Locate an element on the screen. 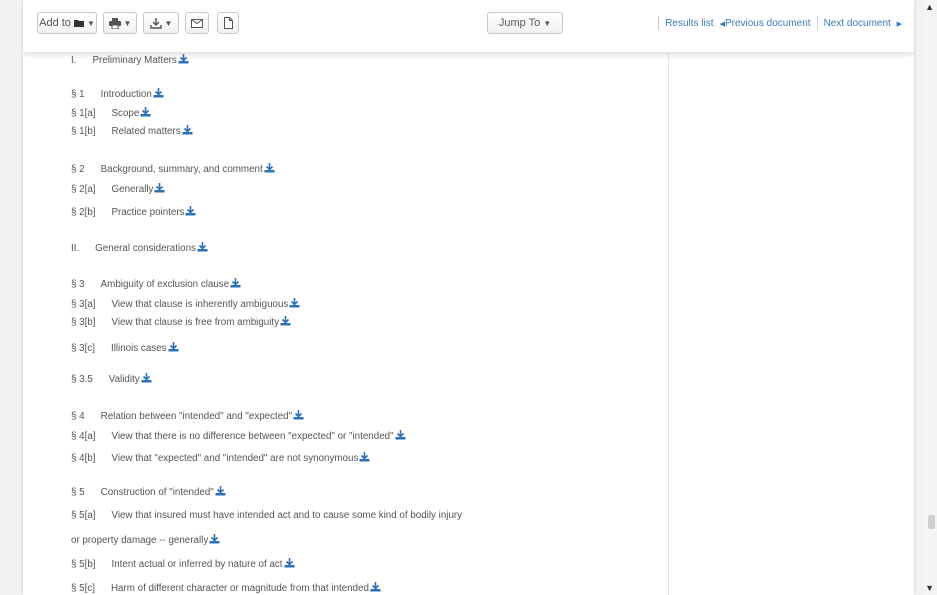 The image size is (937, 595). scrollbar: ▲ ▼ is located at coordinates (930, 297).